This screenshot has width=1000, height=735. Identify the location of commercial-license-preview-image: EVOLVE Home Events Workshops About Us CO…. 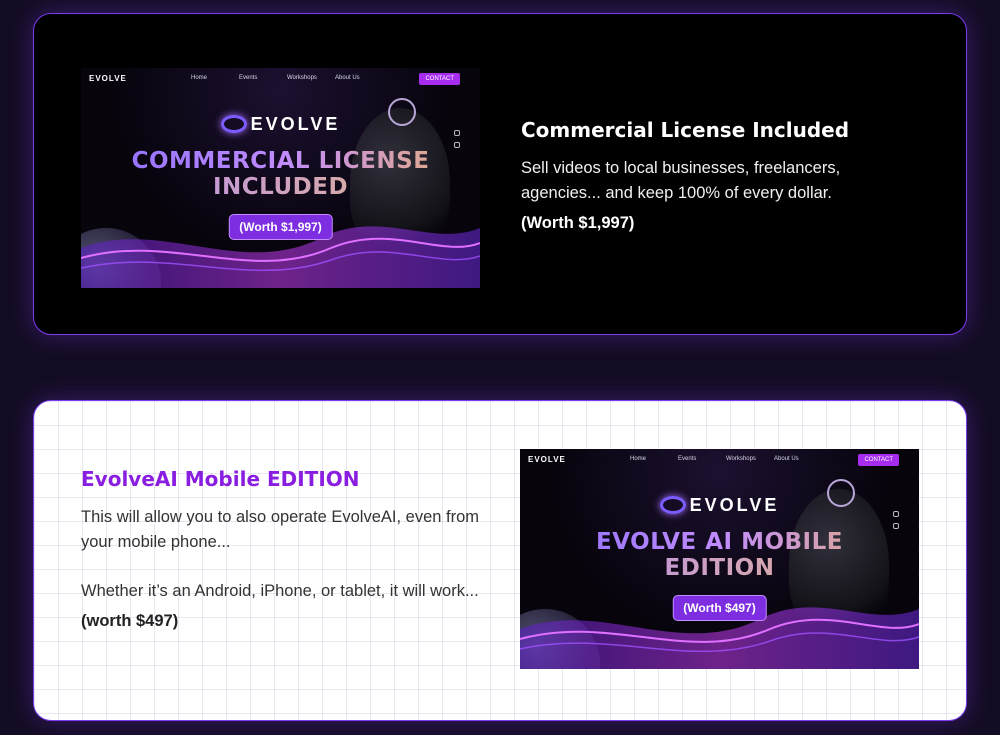
(280, 178).